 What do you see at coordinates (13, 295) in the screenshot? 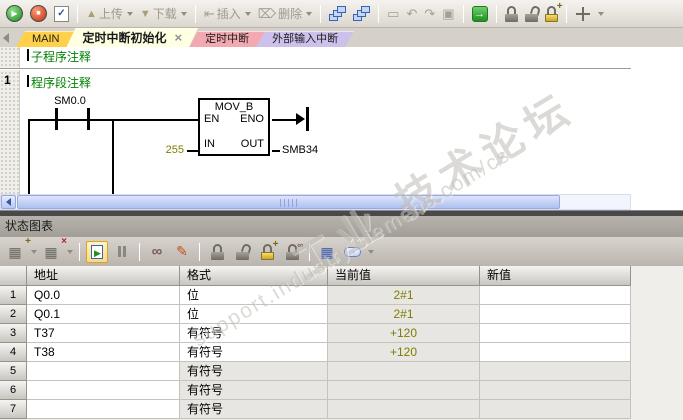
I see `row-number: 1` at bounding box center [13, 295].